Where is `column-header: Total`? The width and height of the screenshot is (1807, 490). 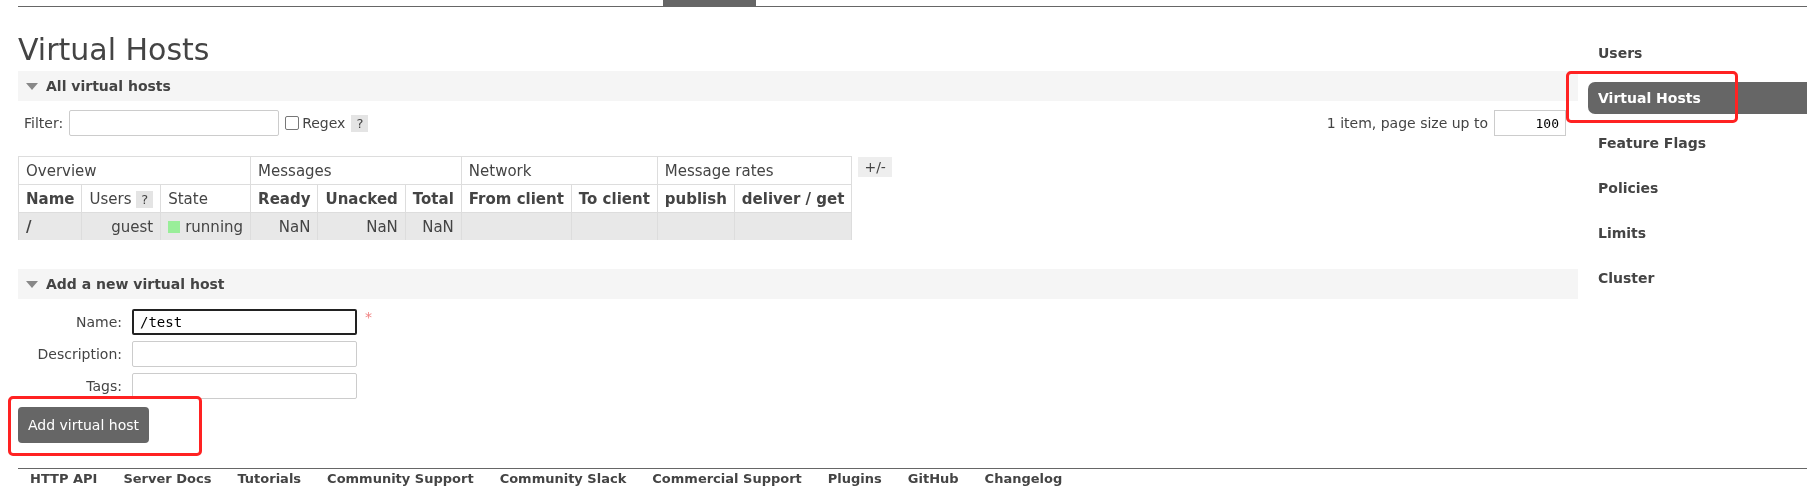 column-header: Total is located at coordinates (433, 198).